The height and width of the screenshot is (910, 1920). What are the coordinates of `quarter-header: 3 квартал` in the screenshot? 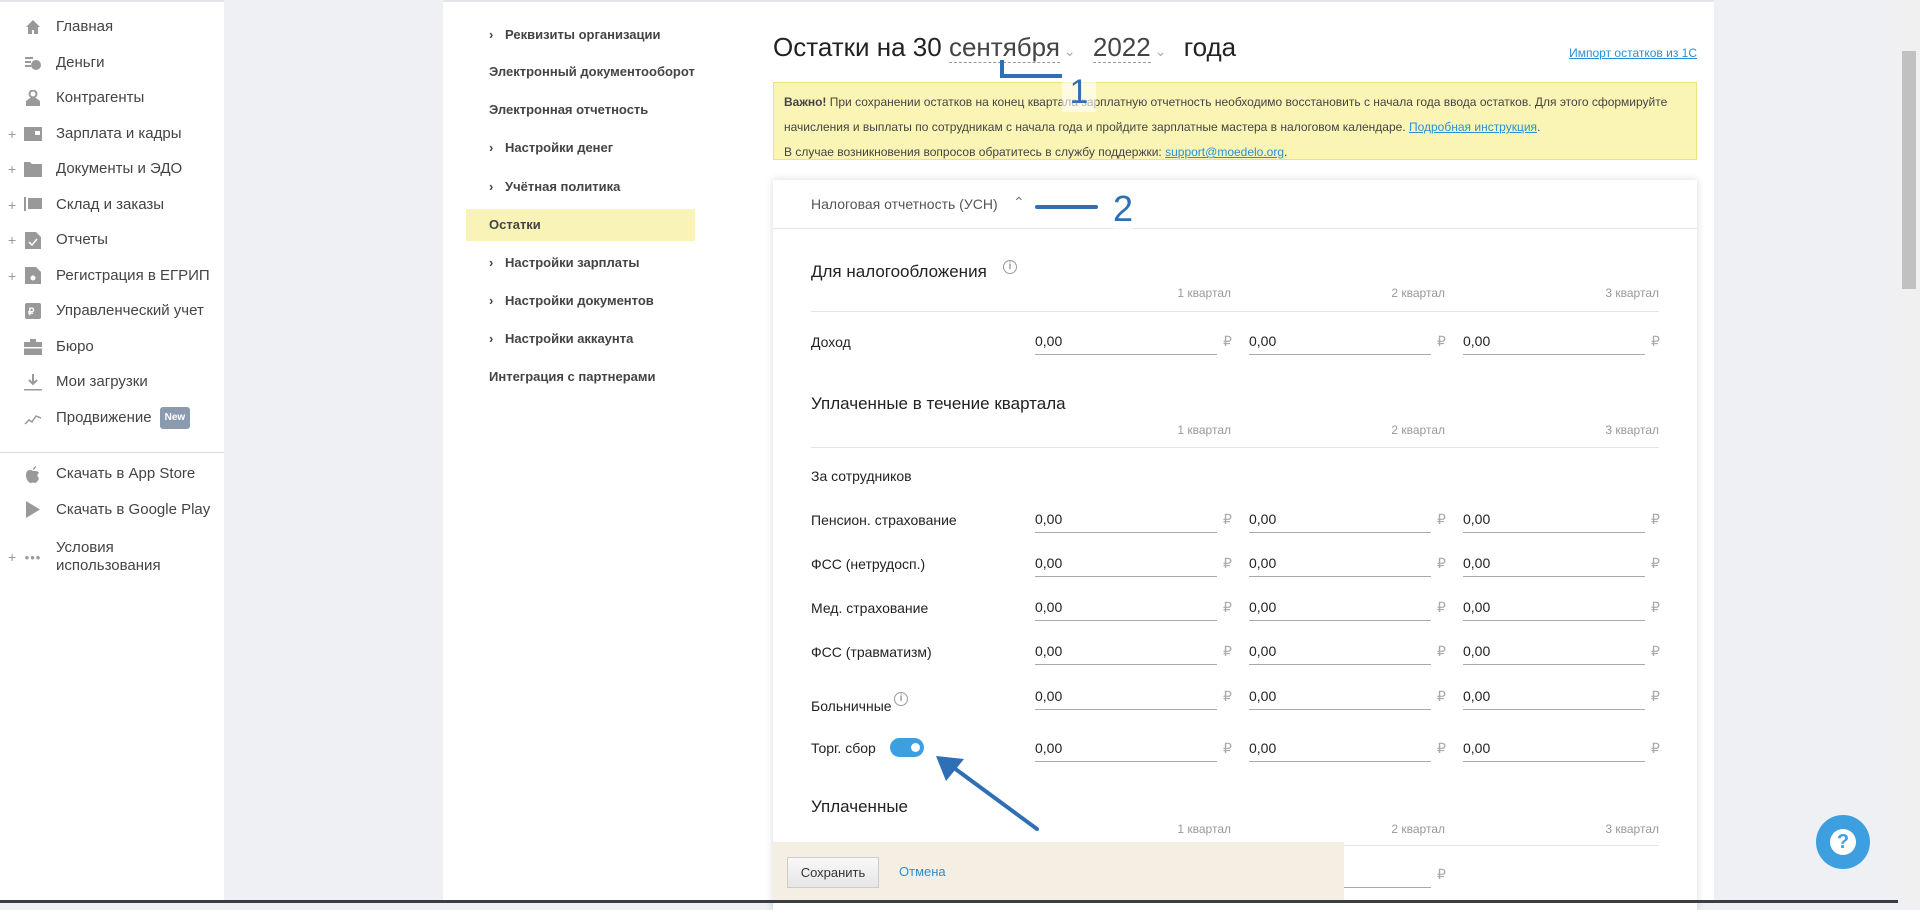 It's located at (1632, 430).